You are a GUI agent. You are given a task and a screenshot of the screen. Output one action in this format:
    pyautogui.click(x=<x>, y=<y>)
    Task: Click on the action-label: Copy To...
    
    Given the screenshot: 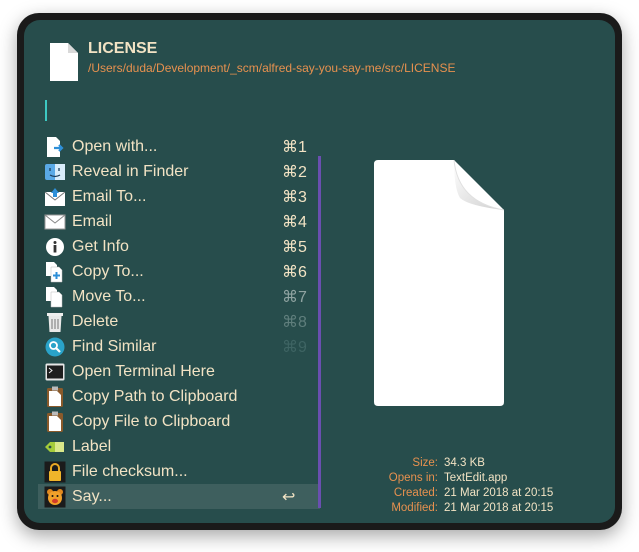 What is the action you would take?
    pyautogui.click(x=108, y=271)
    